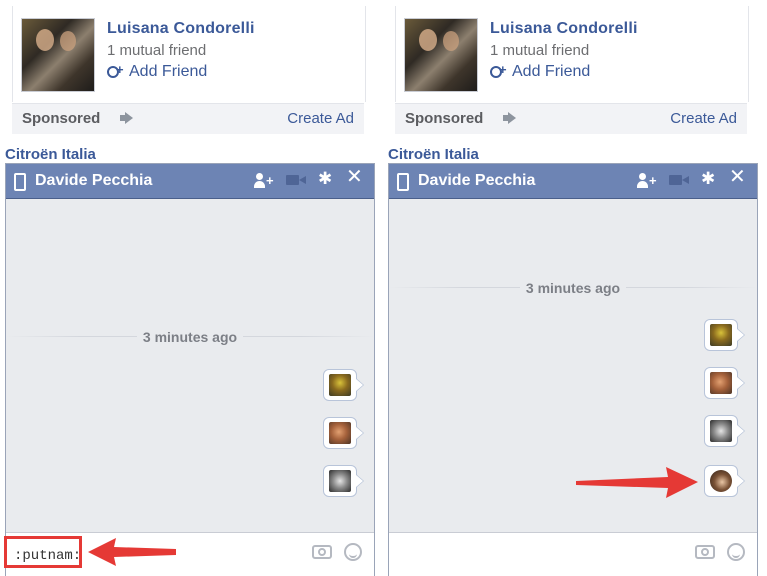 The width and height of the screenshot is (767, 576). Describe the element at coordinates (43, 552) in the screenshot. I see `input-highlight-box` at that location.